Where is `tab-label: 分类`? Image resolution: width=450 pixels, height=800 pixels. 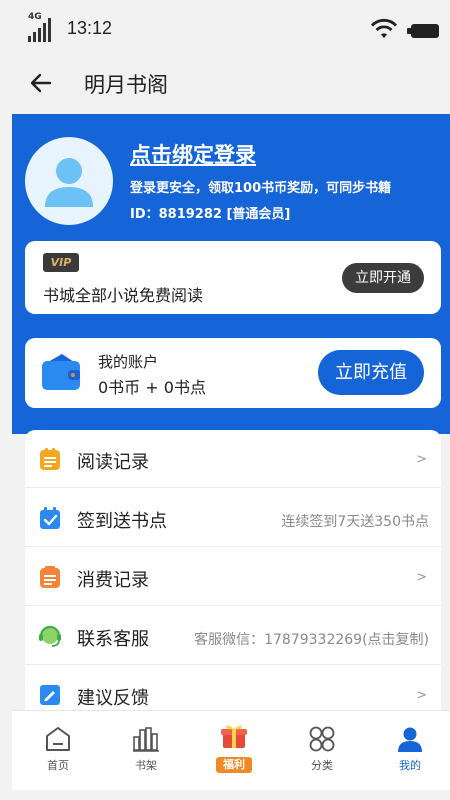 tab-label: 分类 is located at coordinates (322, 765).